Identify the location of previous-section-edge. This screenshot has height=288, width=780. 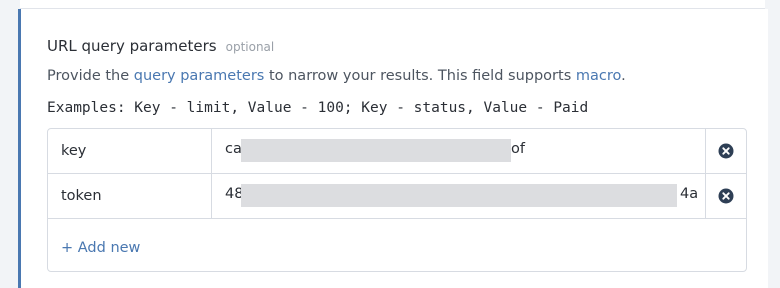
(392, 4).